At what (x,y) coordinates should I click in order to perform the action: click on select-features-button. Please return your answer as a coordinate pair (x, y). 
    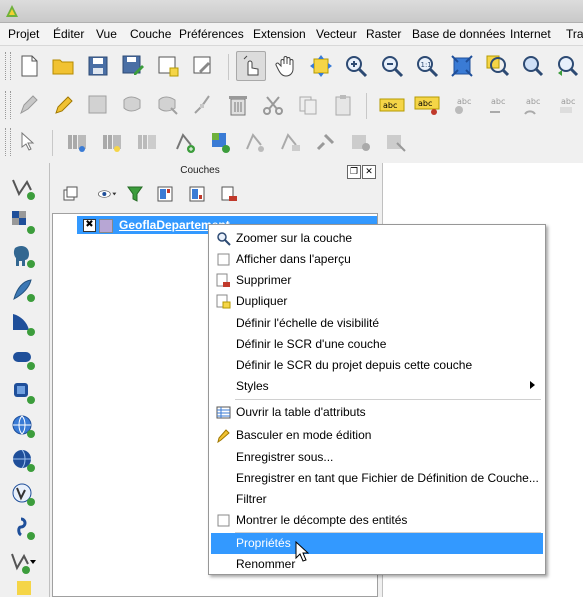
    Looking at the image, I should click on (29, 142).